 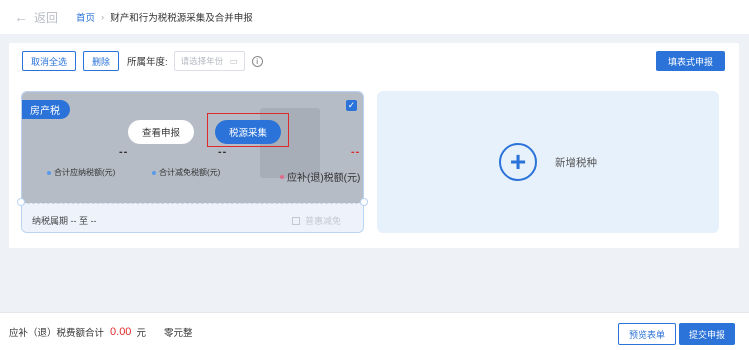 What do you see at coordinates (101, 61) in the screenshot?
I see `delete-button: 删除` at bounding box center [101, 61].